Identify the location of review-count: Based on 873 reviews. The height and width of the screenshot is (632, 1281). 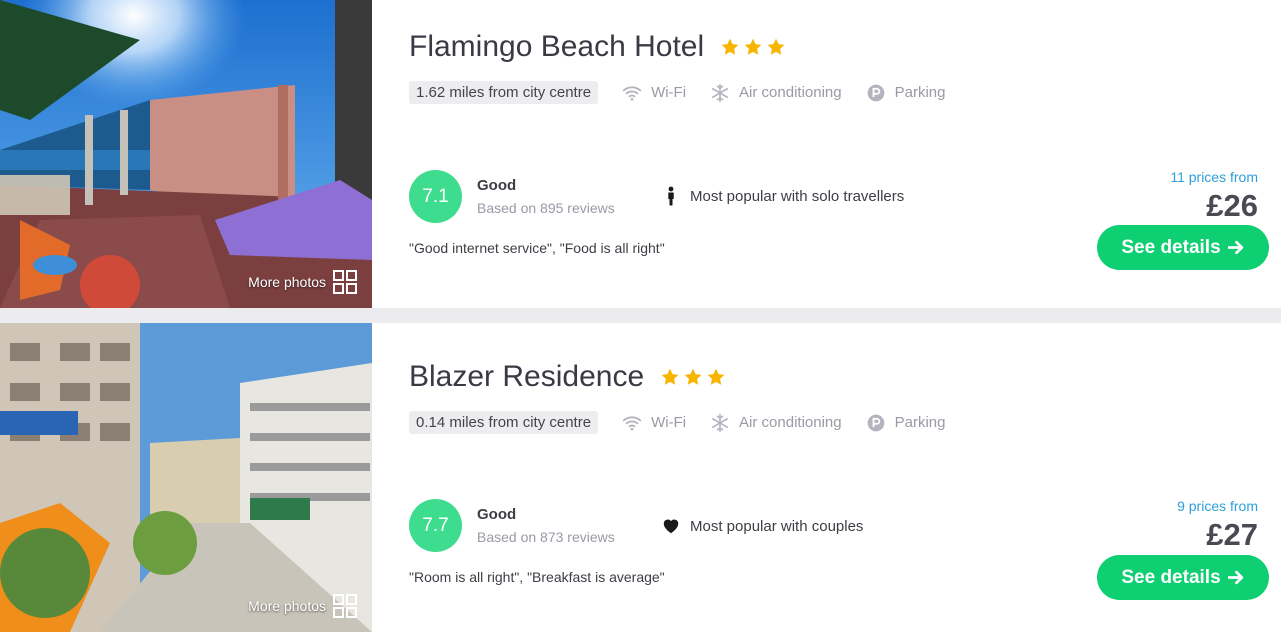
(546, 537).